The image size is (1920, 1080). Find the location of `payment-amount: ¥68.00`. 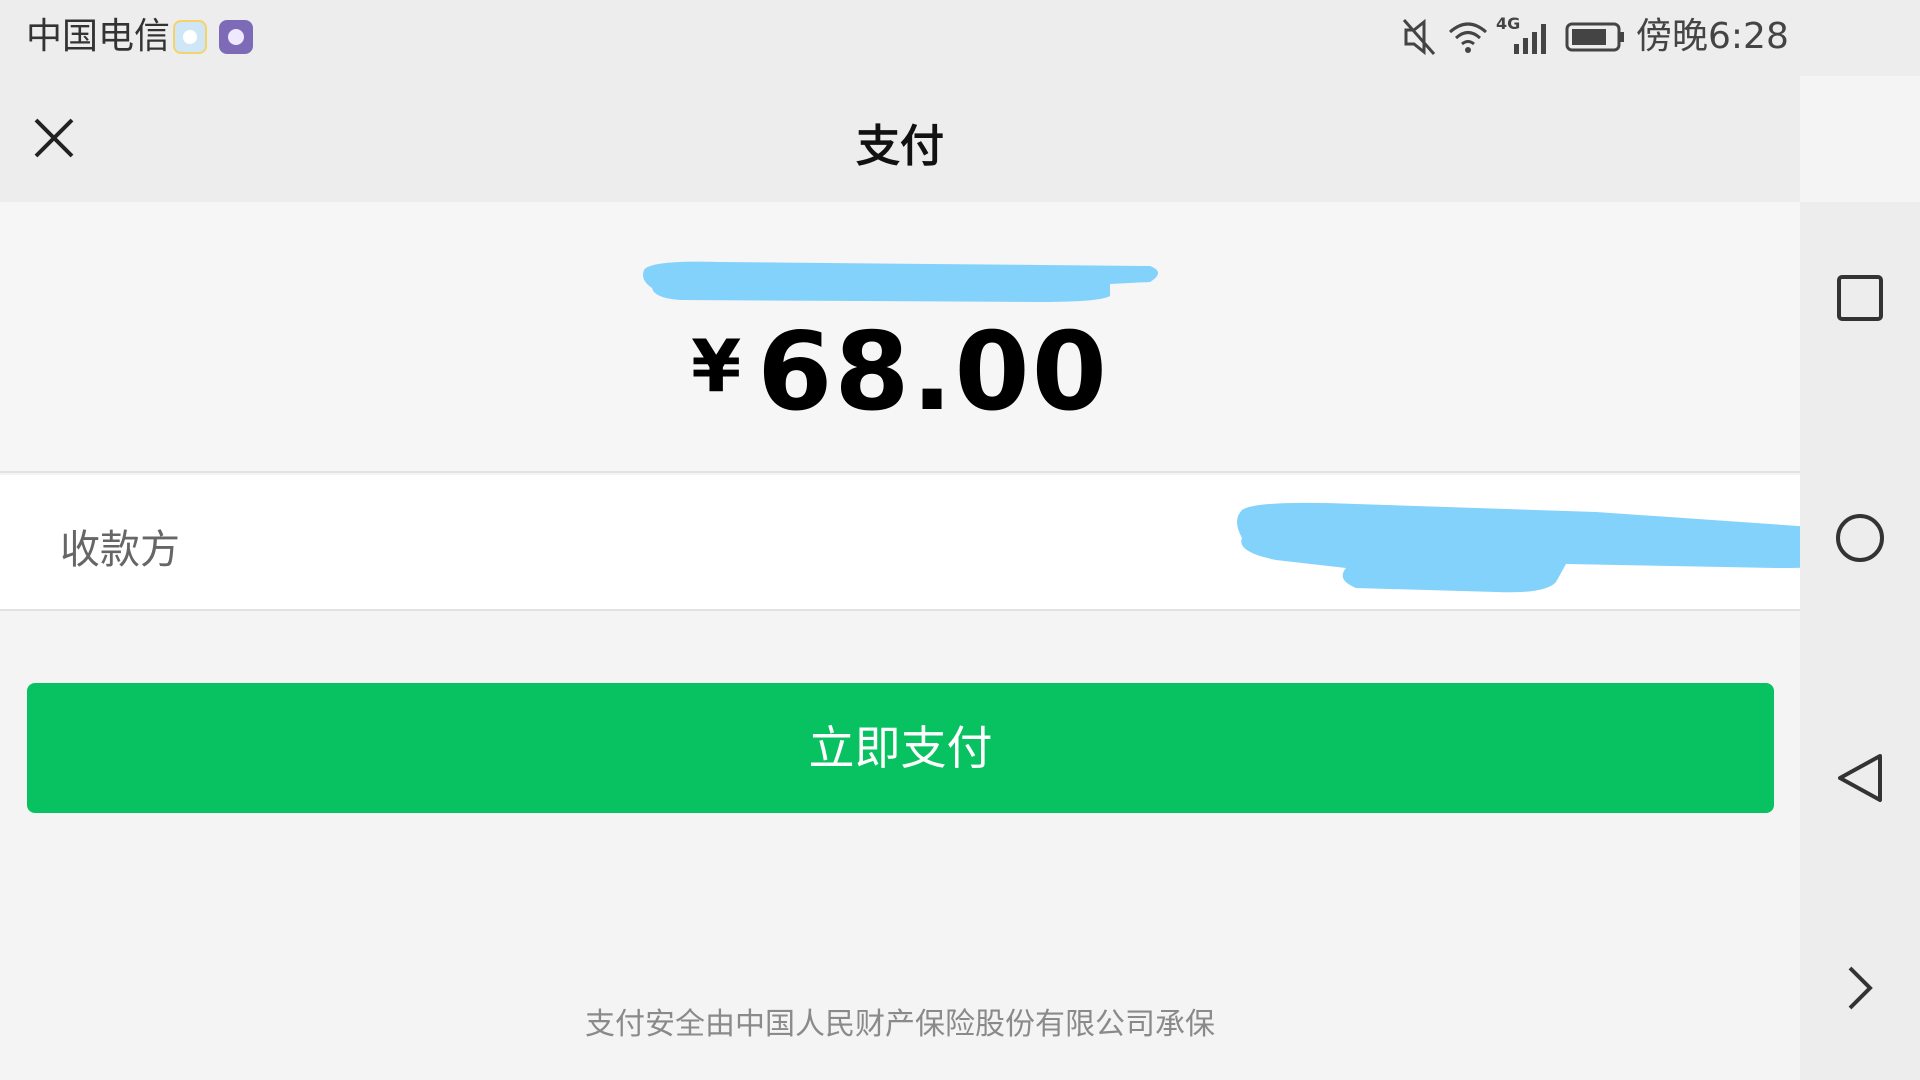

payment-amount: ¥68.00 is located at coordinates (900, 372).